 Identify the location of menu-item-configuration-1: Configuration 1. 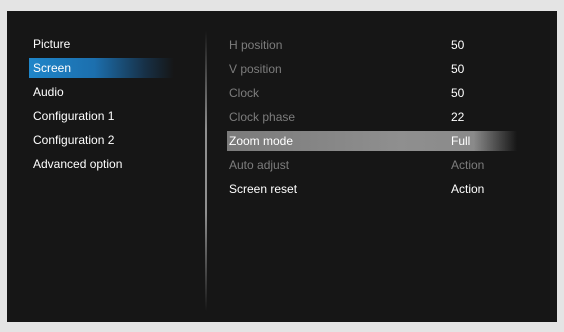
(101, 116).